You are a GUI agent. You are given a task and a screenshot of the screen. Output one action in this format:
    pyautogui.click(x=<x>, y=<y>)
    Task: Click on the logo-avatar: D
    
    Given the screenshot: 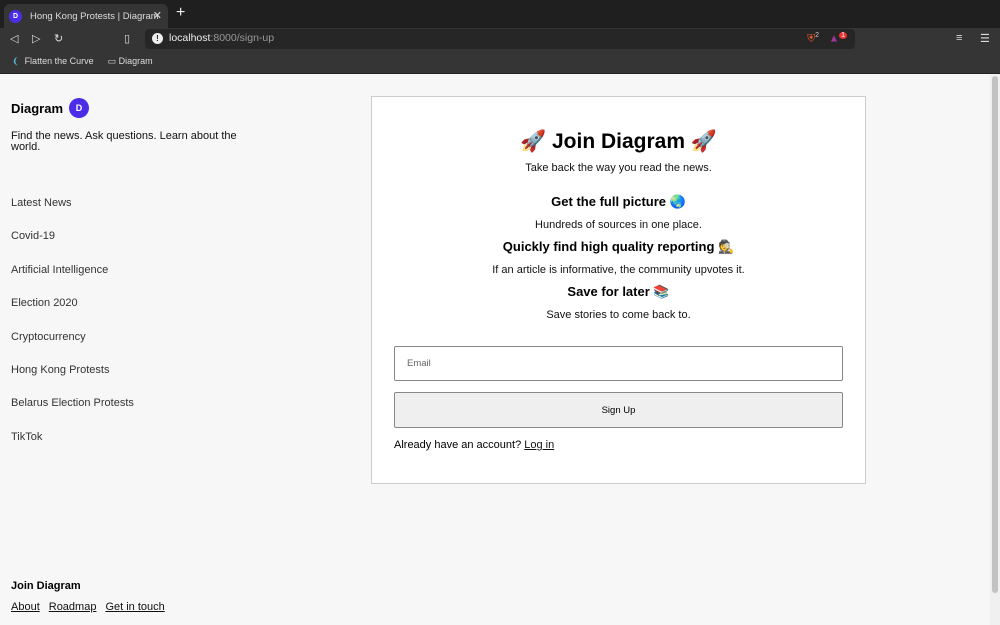 What is the action you would take?
    pyautogui.click(x=79, y=108)
    